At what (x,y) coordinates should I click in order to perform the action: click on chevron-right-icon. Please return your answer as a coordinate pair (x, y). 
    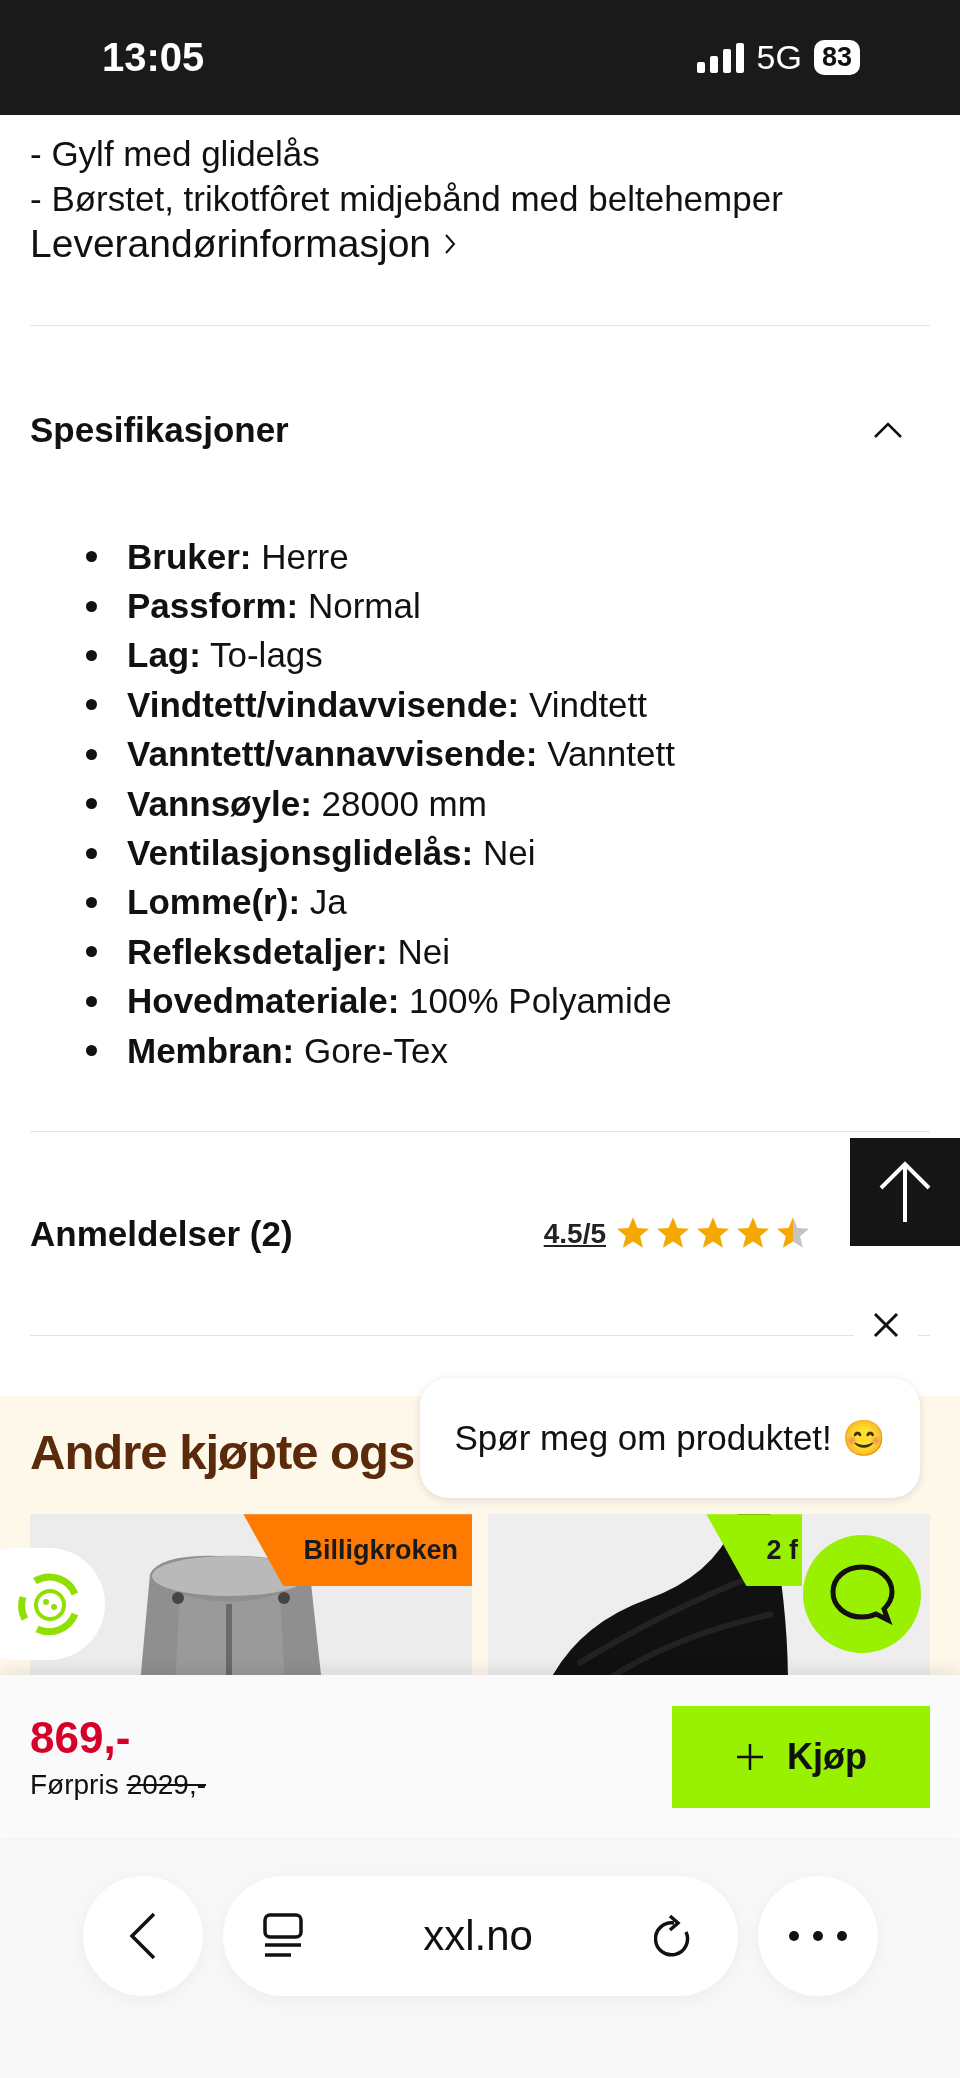
    Looking at the image, I should click on (450, 244).